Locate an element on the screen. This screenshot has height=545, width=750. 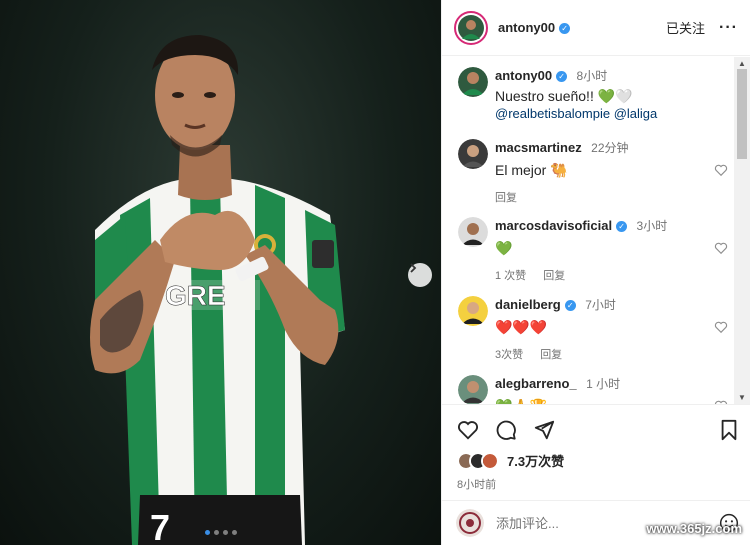
comment-likes: 1 次赞 is located at coordinates (510, 276).